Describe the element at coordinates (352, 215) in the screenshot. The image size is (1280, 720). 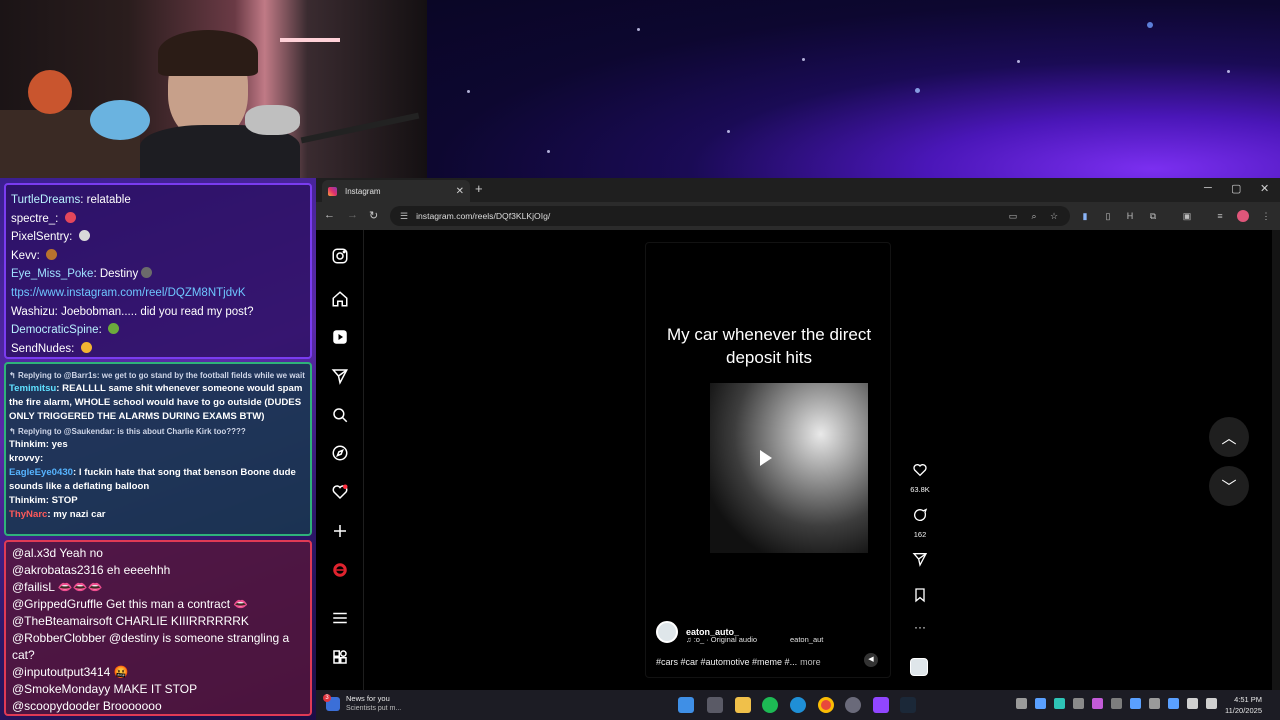
I see `forward-button: →` at that location.